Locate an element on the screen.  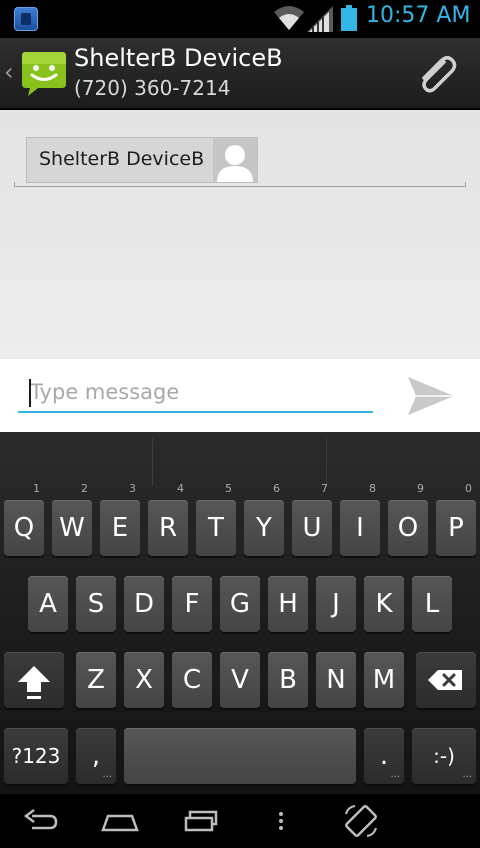
key-a: A is located at coordinates (48, 604).